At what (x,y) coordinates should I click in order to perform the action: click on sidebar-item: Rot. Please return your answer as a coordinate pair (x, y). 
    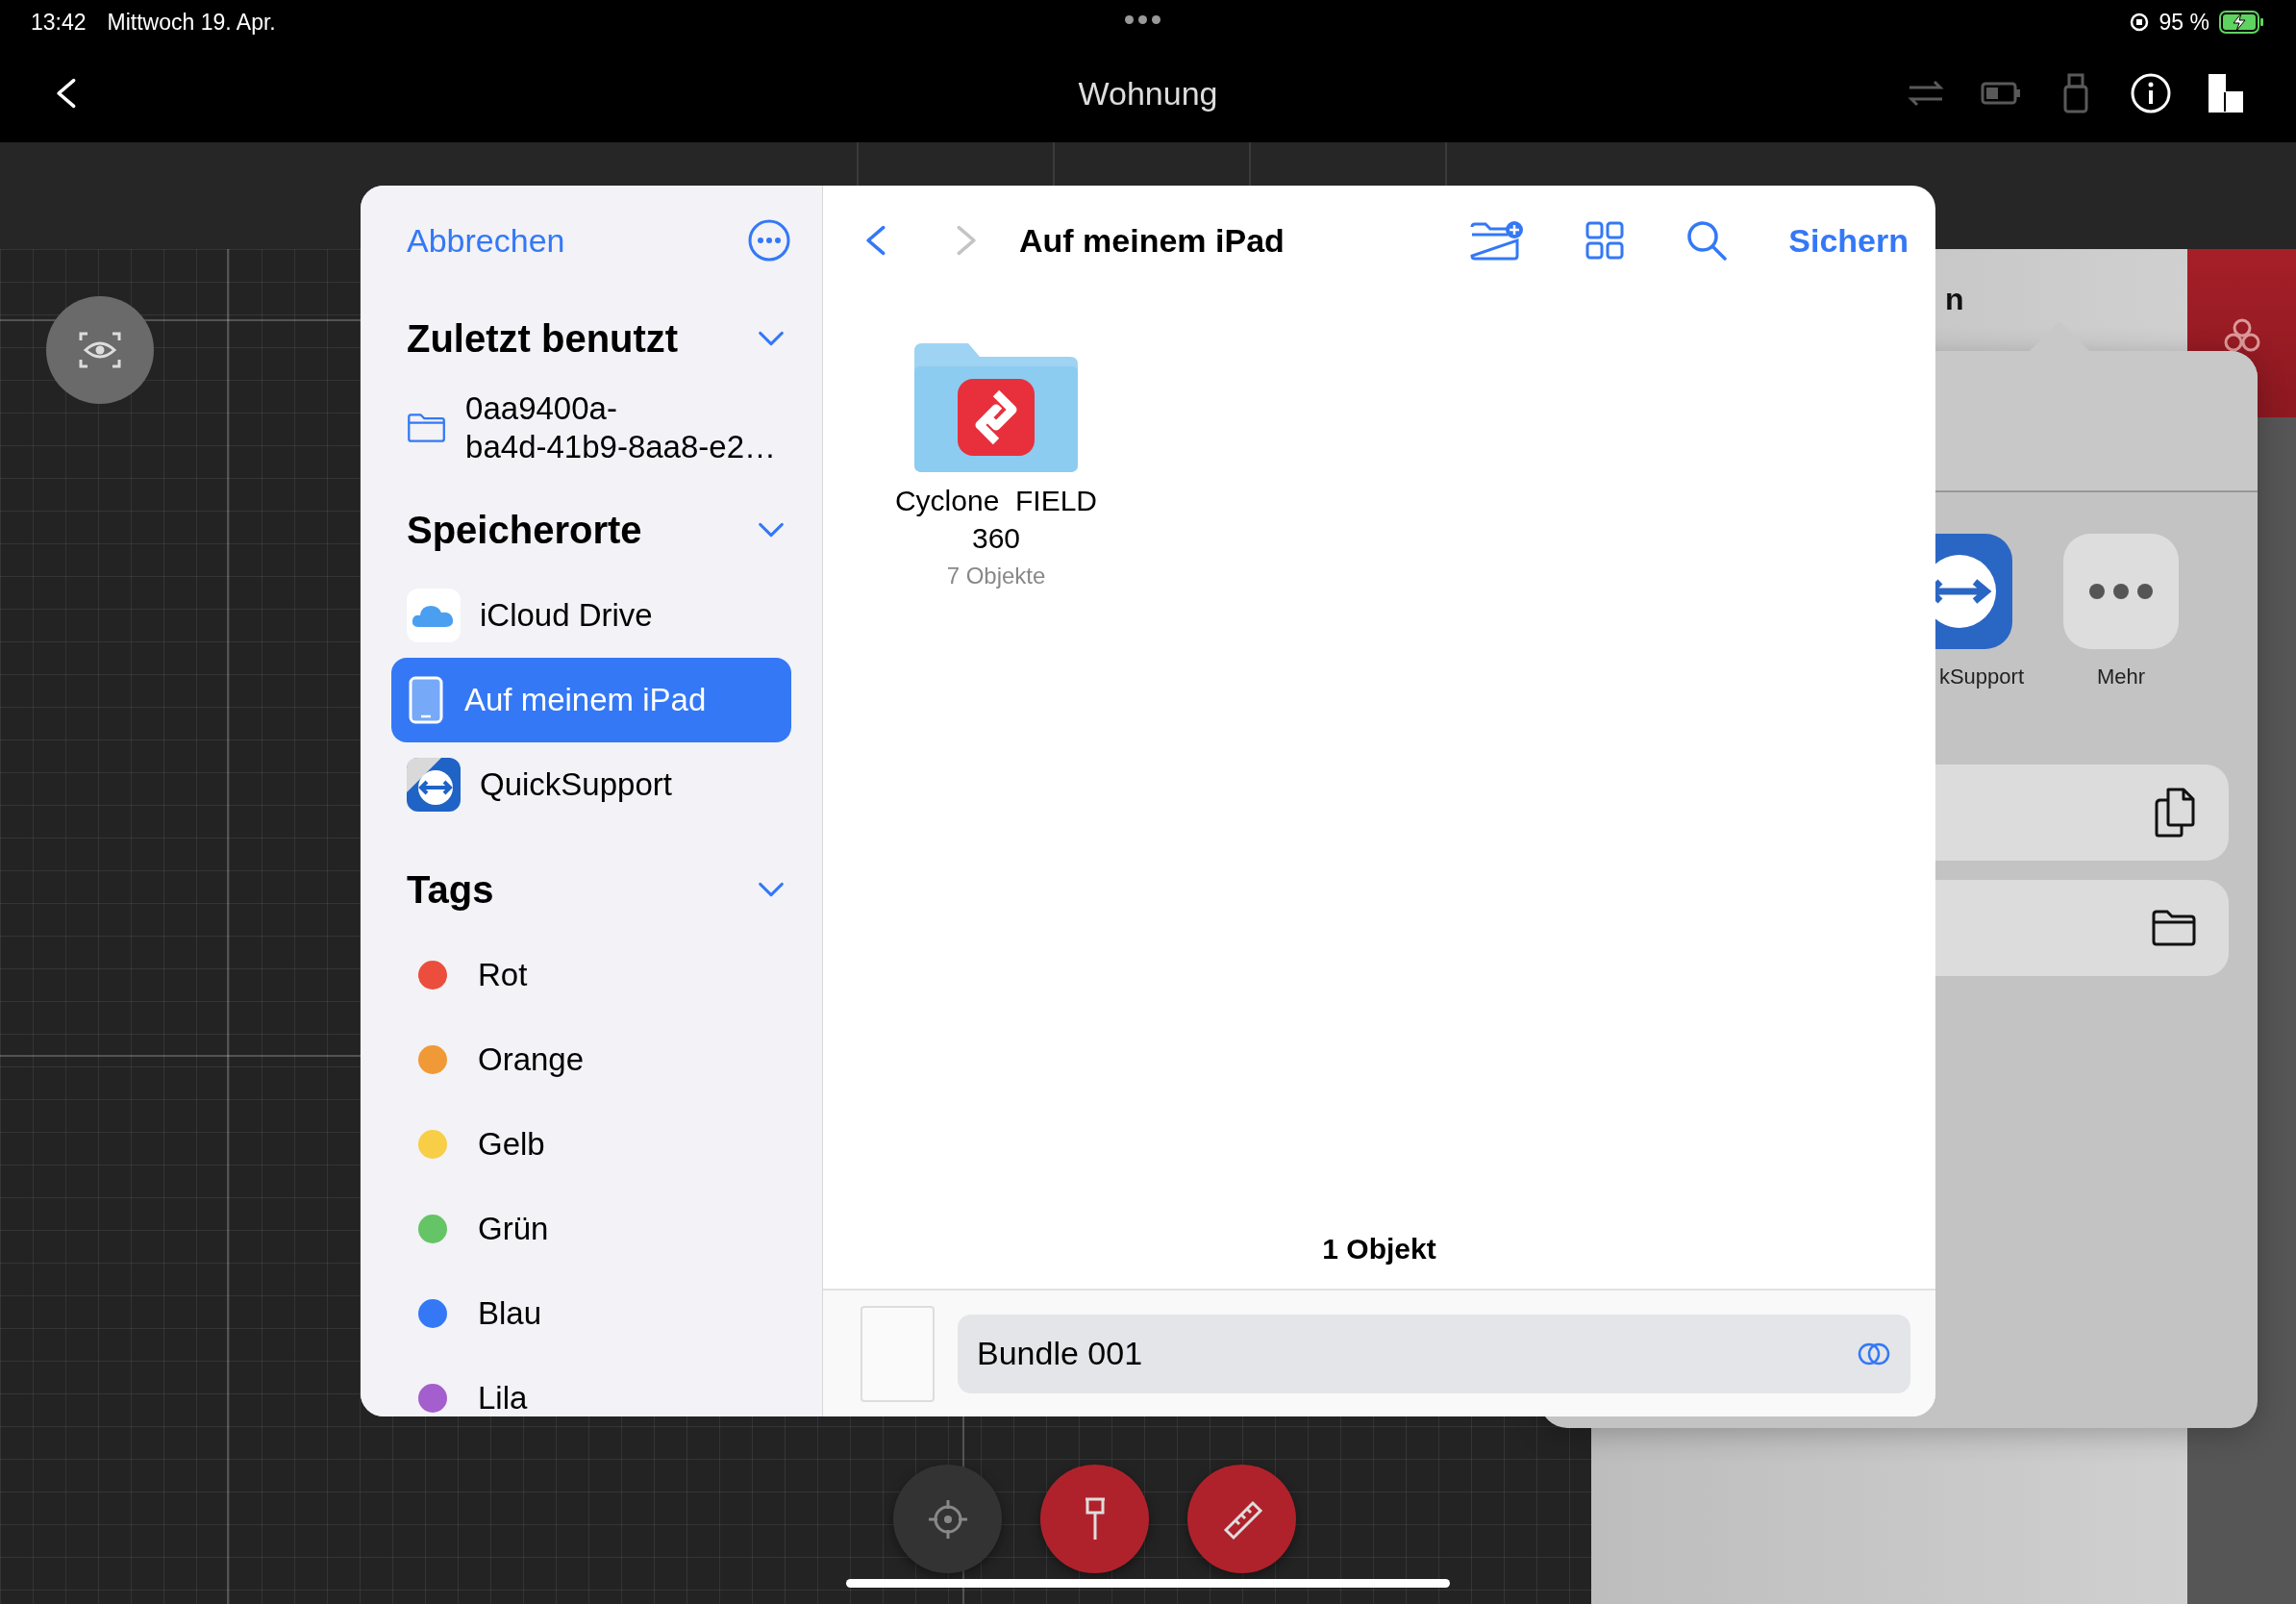
    Looking at the image, I should click on (591, 975).